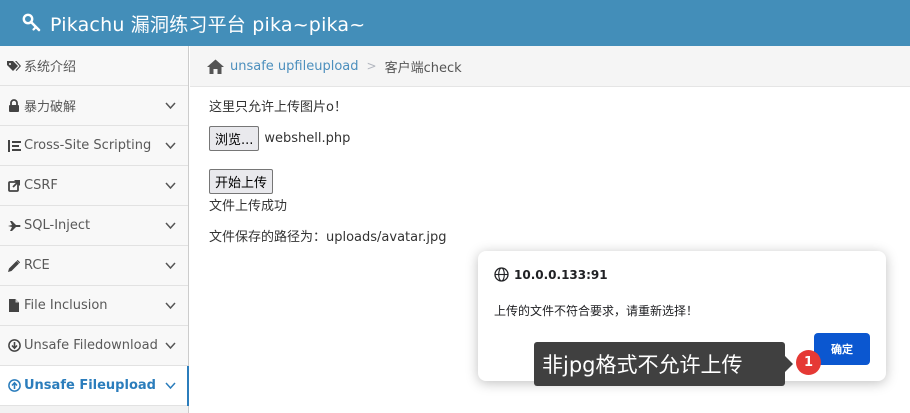  Describe the element at coordinates (328, 237) in the screenshot. I see `saved-path: 文件保存的路径为：uploads/avatar.jpg` at that location.